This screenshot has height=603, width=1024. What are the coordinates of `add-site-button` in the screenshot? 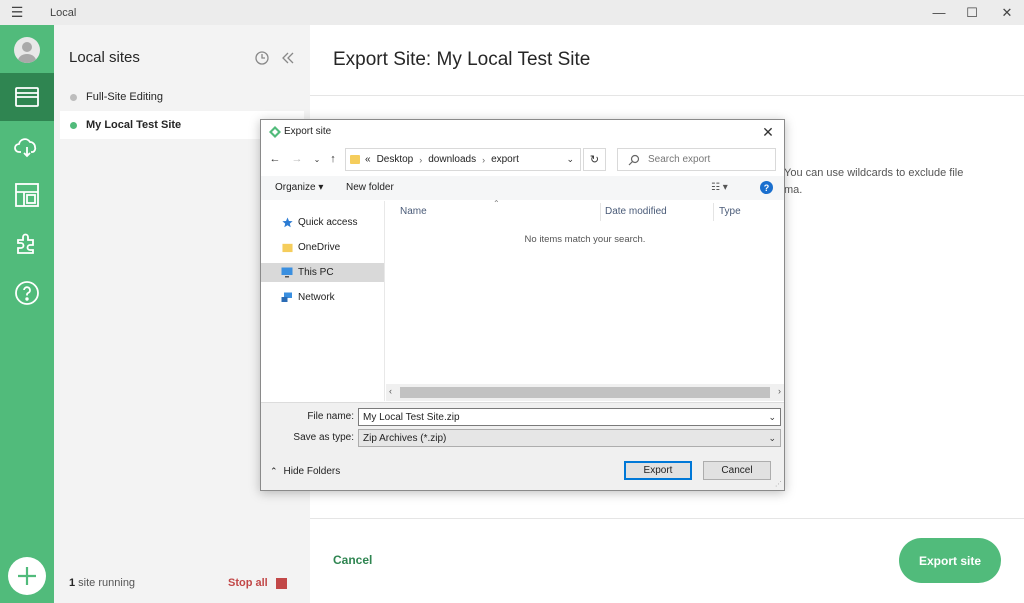 It's located at (27, 576).